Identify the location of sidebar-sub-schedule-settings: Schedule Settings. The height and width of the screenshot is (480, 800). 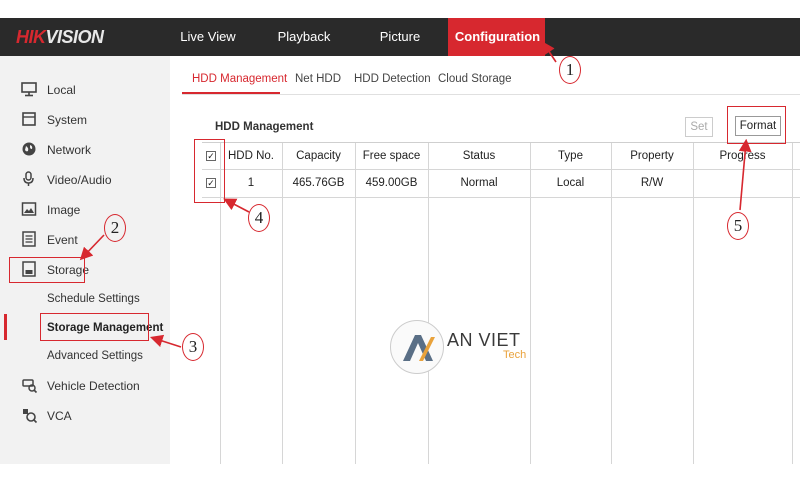
(93, 299).